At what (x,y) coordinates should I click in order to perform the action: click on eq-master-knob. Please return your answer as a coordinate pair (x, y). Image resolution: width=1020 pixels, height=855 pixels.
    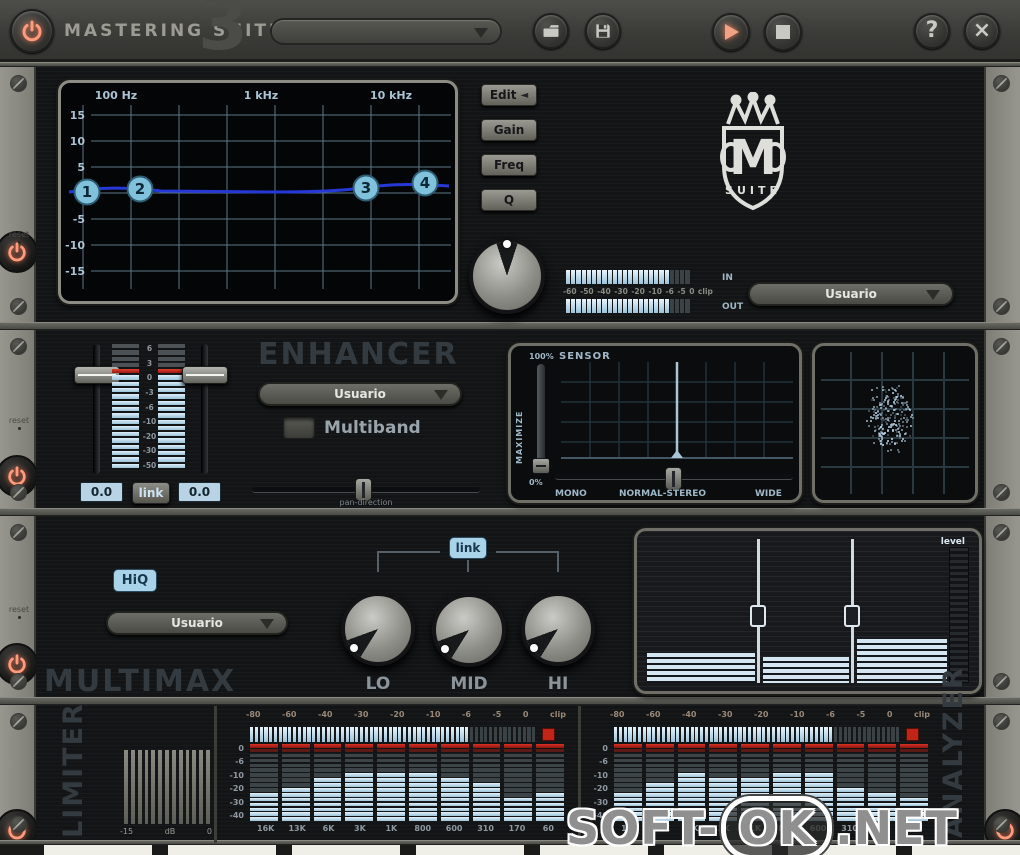
    Looking at the image, I should click on (507, 276).